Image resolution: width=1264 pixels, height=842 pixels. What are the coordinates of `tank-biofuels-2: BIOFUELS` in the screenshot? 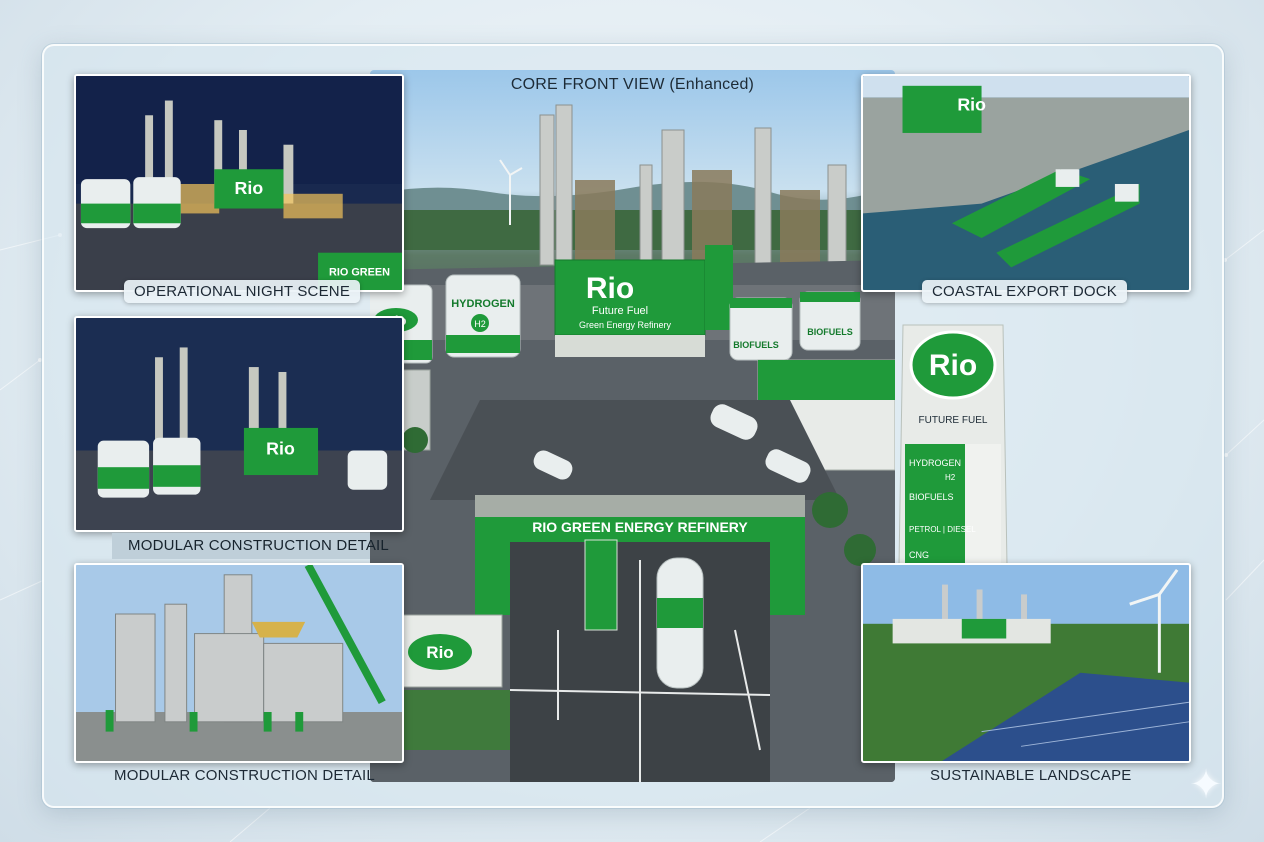 It's located at (830, 332).